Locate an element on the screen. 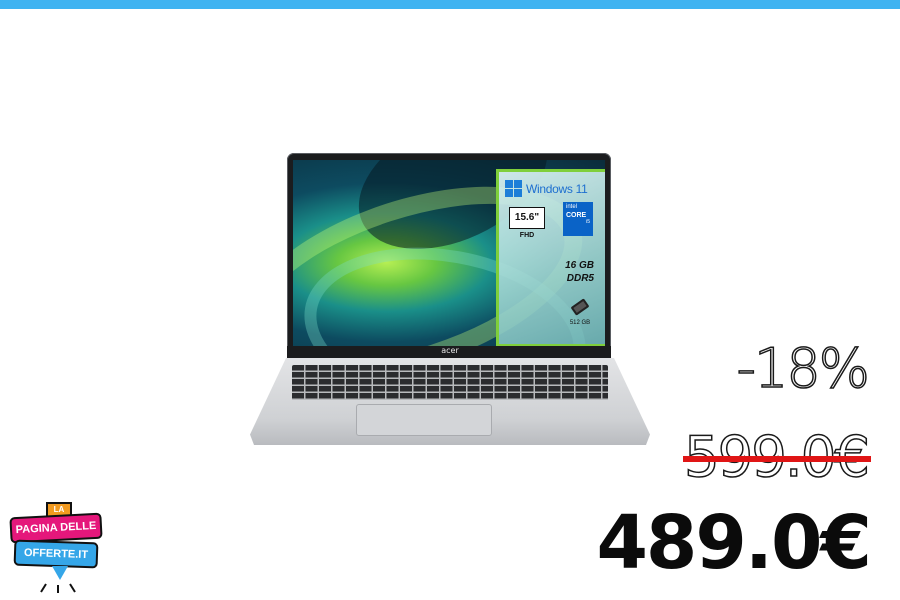 The width and height of the screenshot is (900, 600). cpu-brand: intel is located at coordinates (572, 207).